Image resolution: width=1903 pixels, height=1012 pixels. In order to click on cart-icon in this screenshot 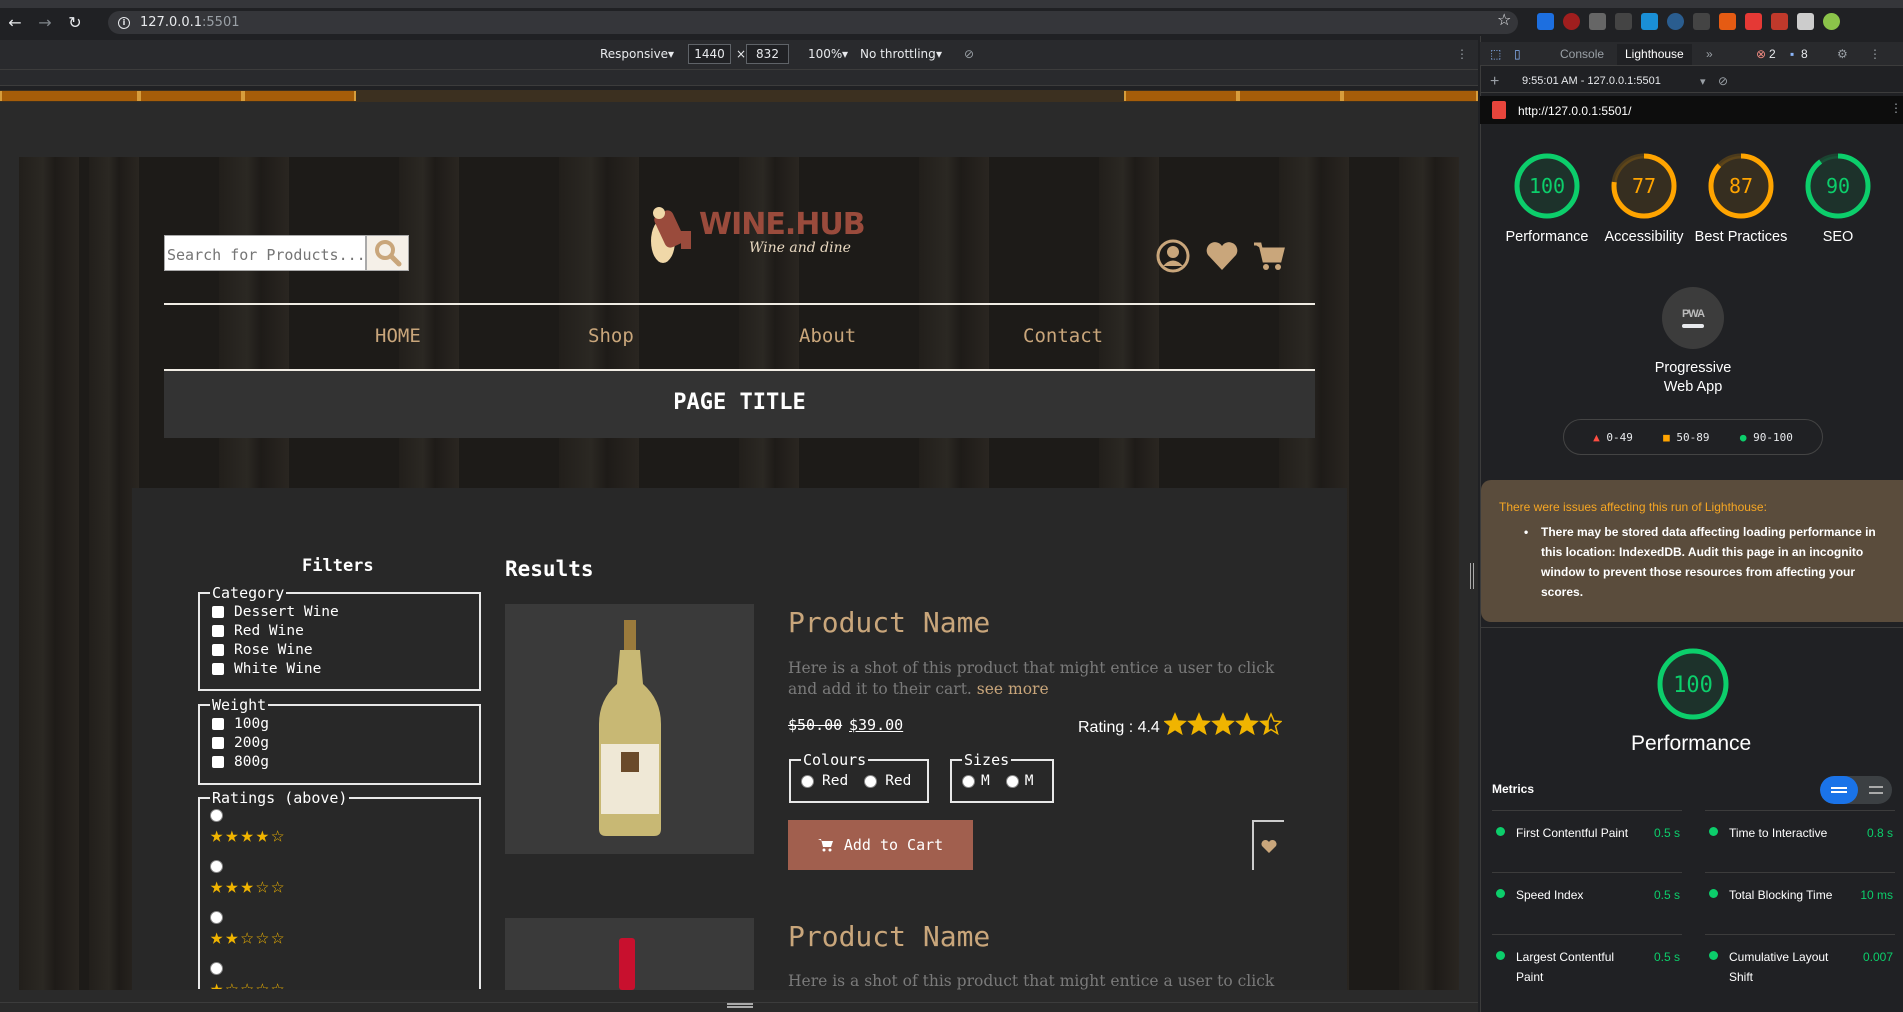, I will do `click(1269, 256)`.